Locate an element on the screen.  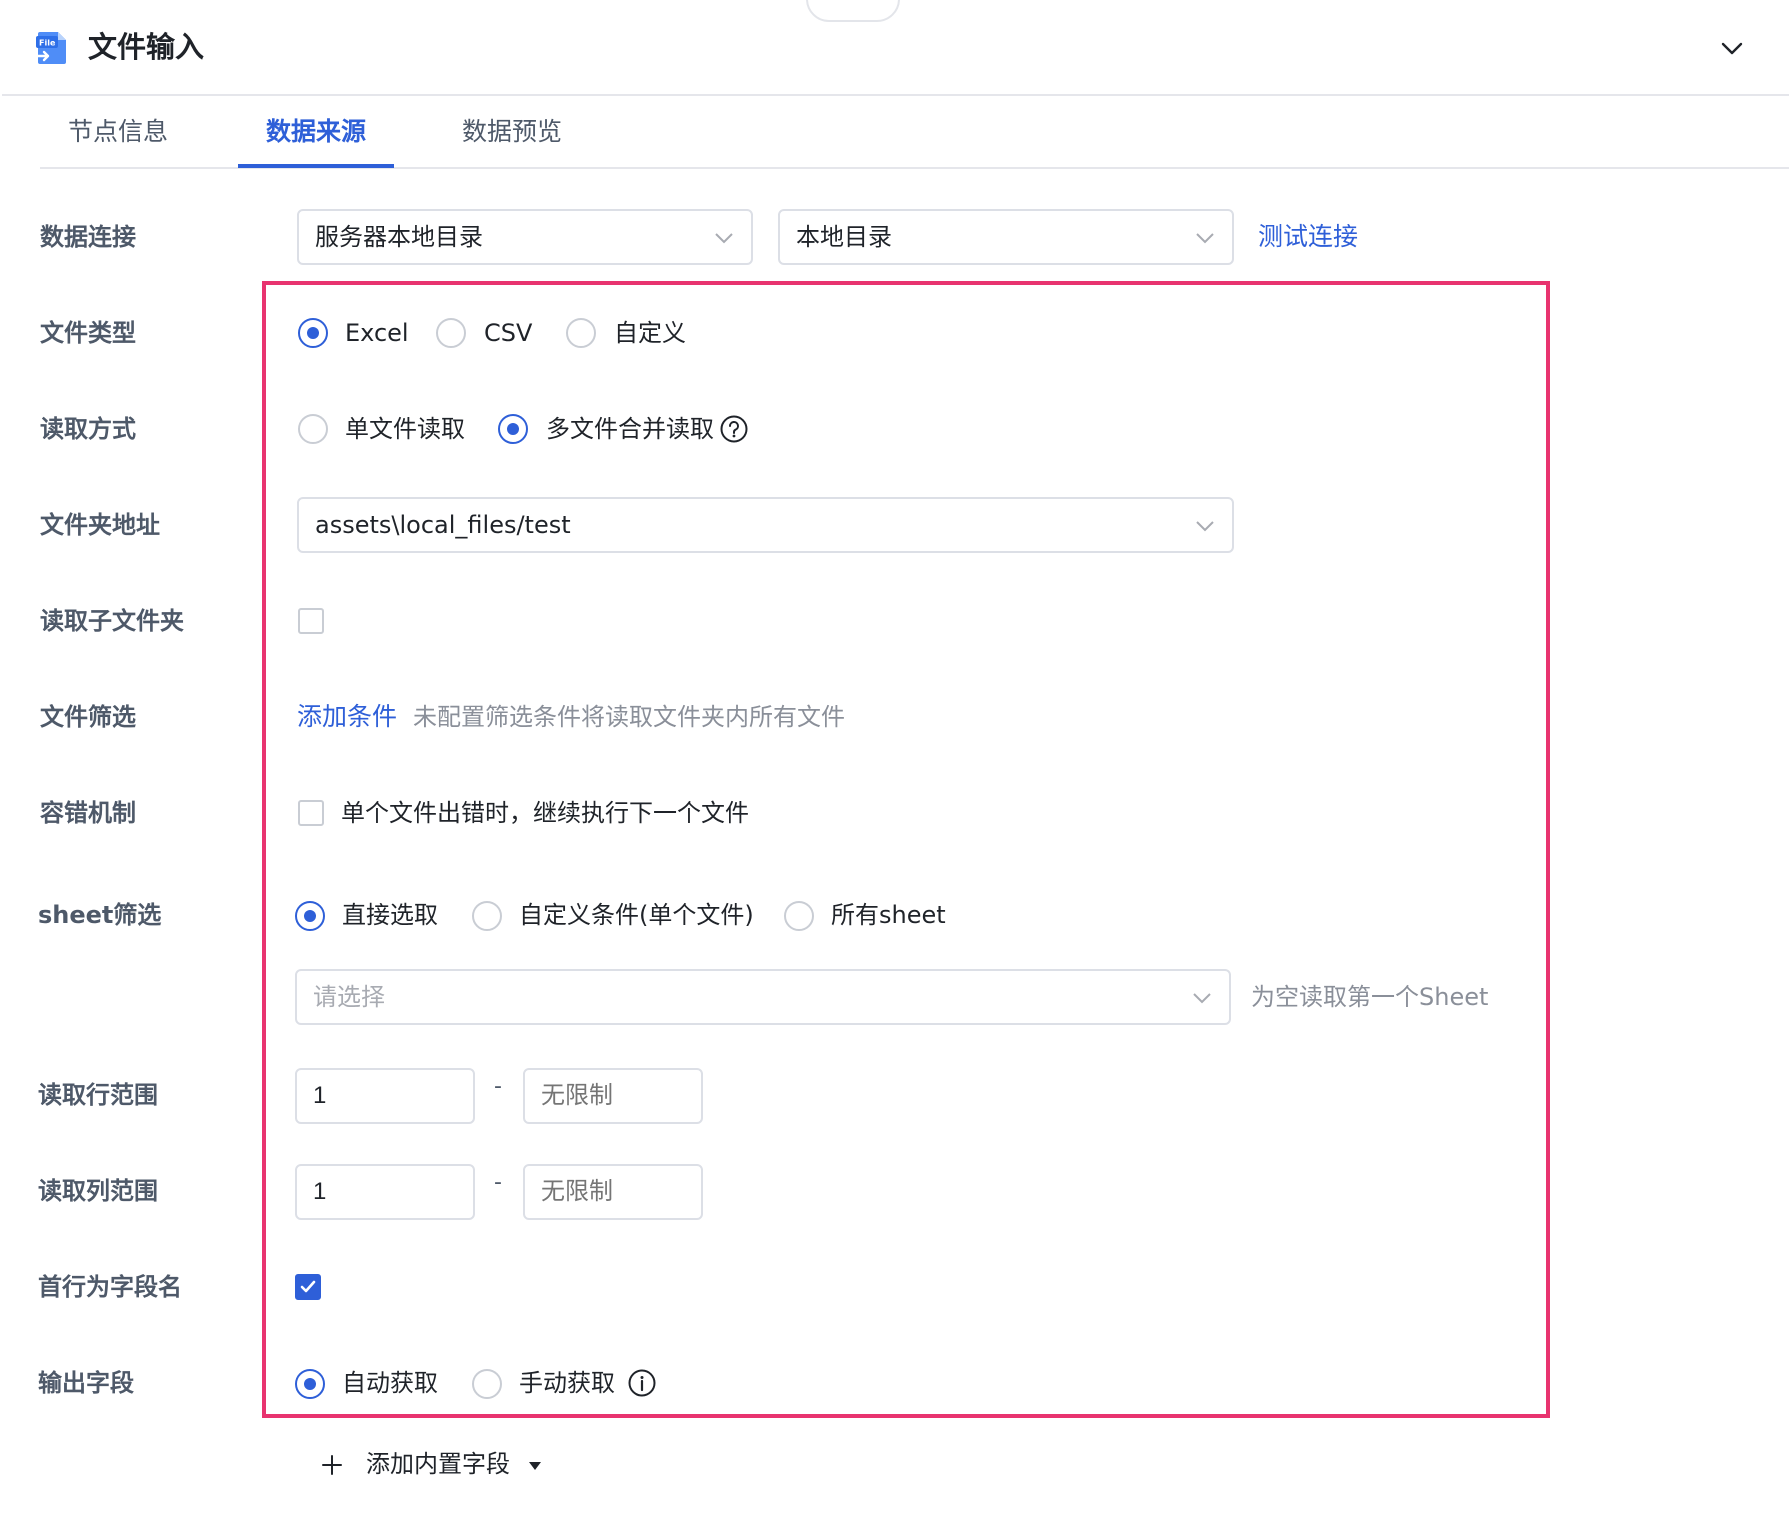
radio-custom is located at coordinates (581, 333).